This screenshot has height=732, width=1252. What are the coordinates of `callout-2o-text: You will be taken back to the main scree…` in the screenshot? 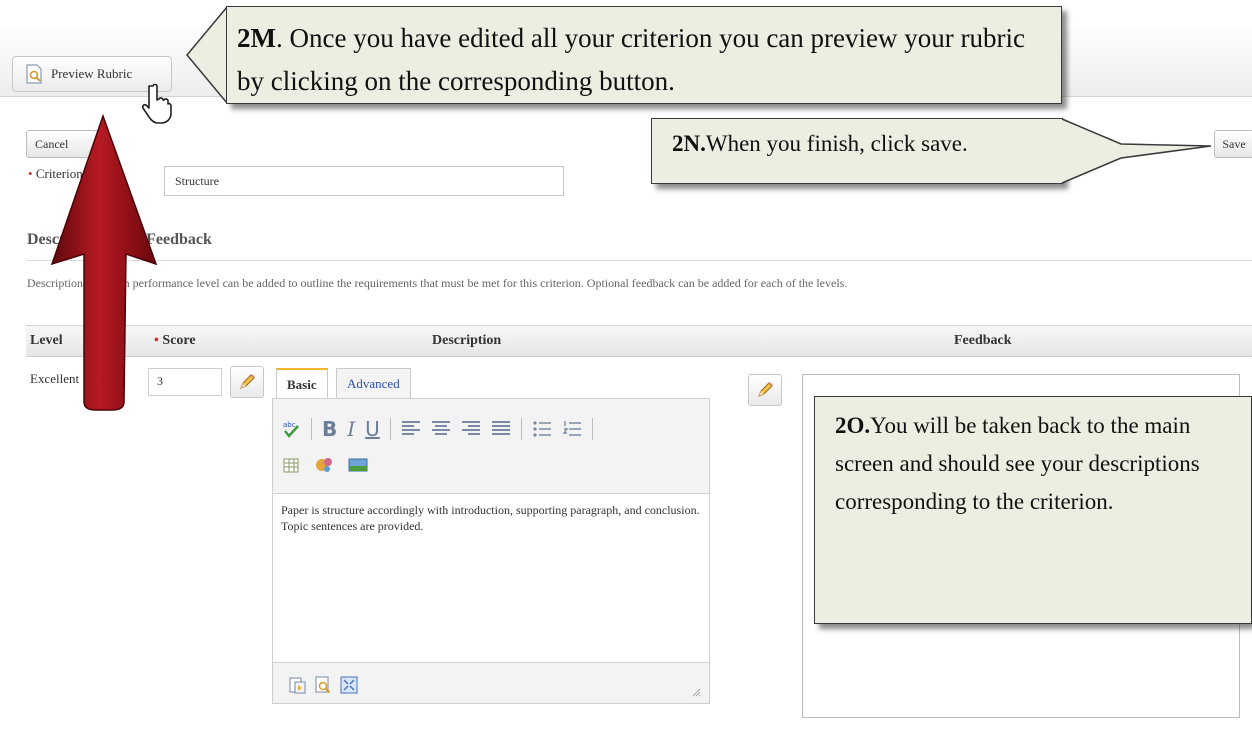 It's located at (1017, 463).